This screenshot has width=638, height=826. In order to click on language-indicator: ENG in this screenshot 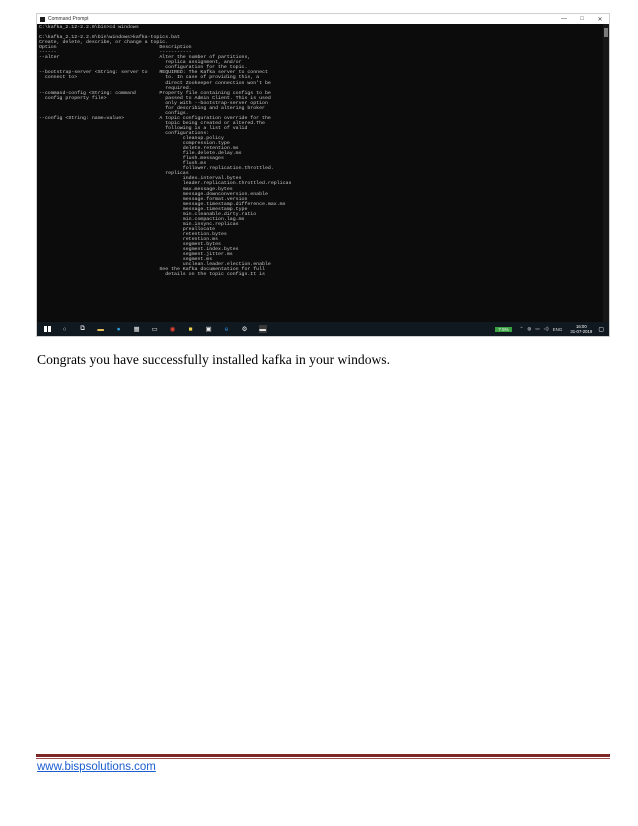, I will do `click(558, 329)`.